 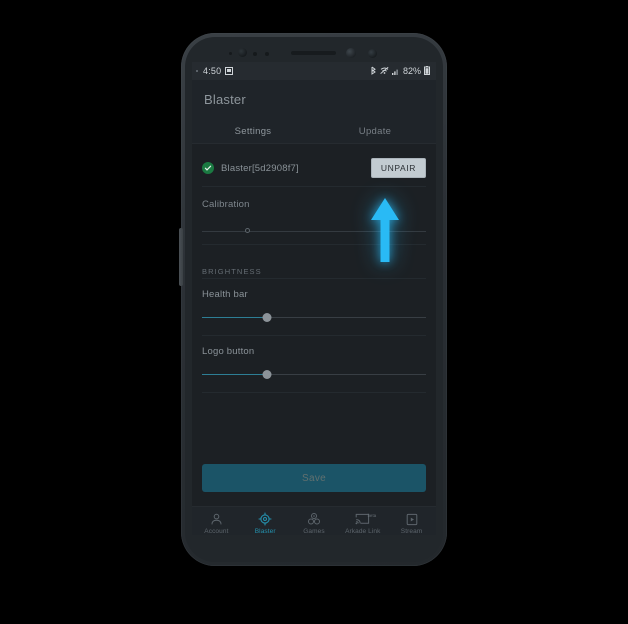 I want to click on health-bar-brightness-group: Health bar, so click(x=314, y=307).